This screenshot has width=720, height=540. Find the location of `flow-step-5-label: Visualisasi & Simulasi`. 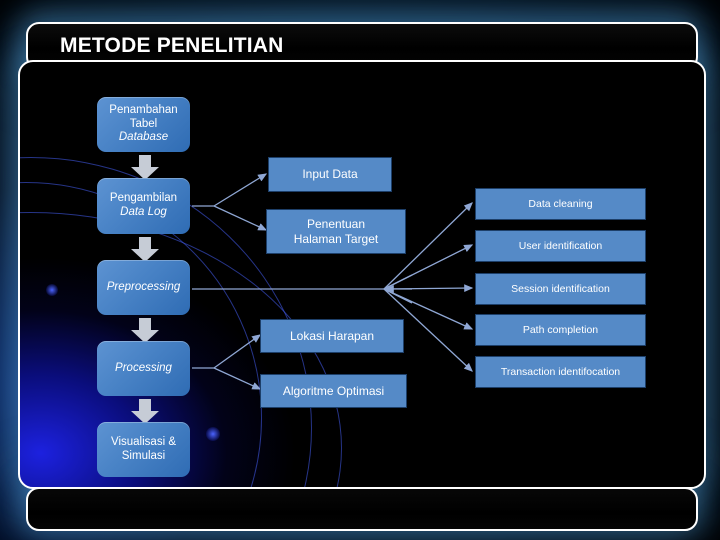

flow-step-5-label: Visualisasi & Simulasi is located at coordinates (143, 448).